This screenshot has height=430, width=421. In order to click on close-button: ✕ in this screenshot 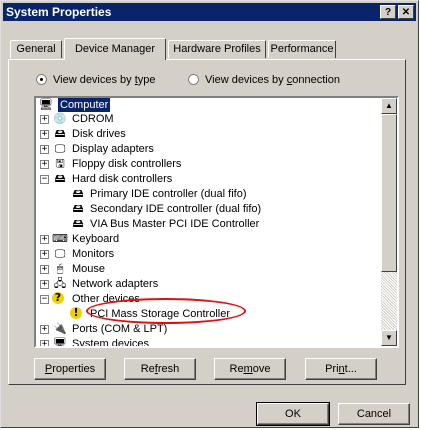, I will do `click(406, 12)`.